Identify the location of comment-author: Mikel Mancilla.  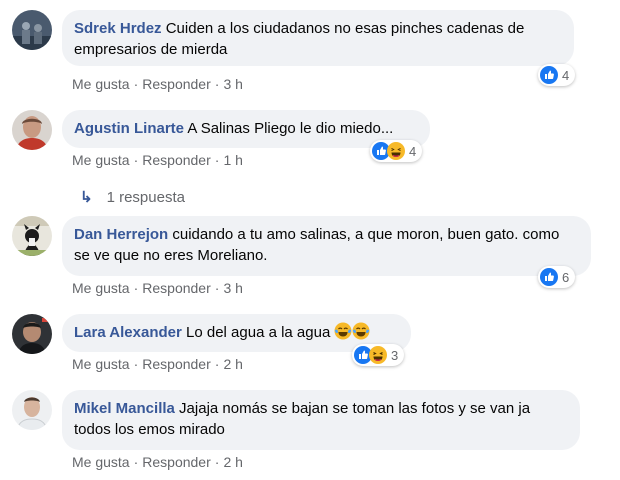
(124, 408).